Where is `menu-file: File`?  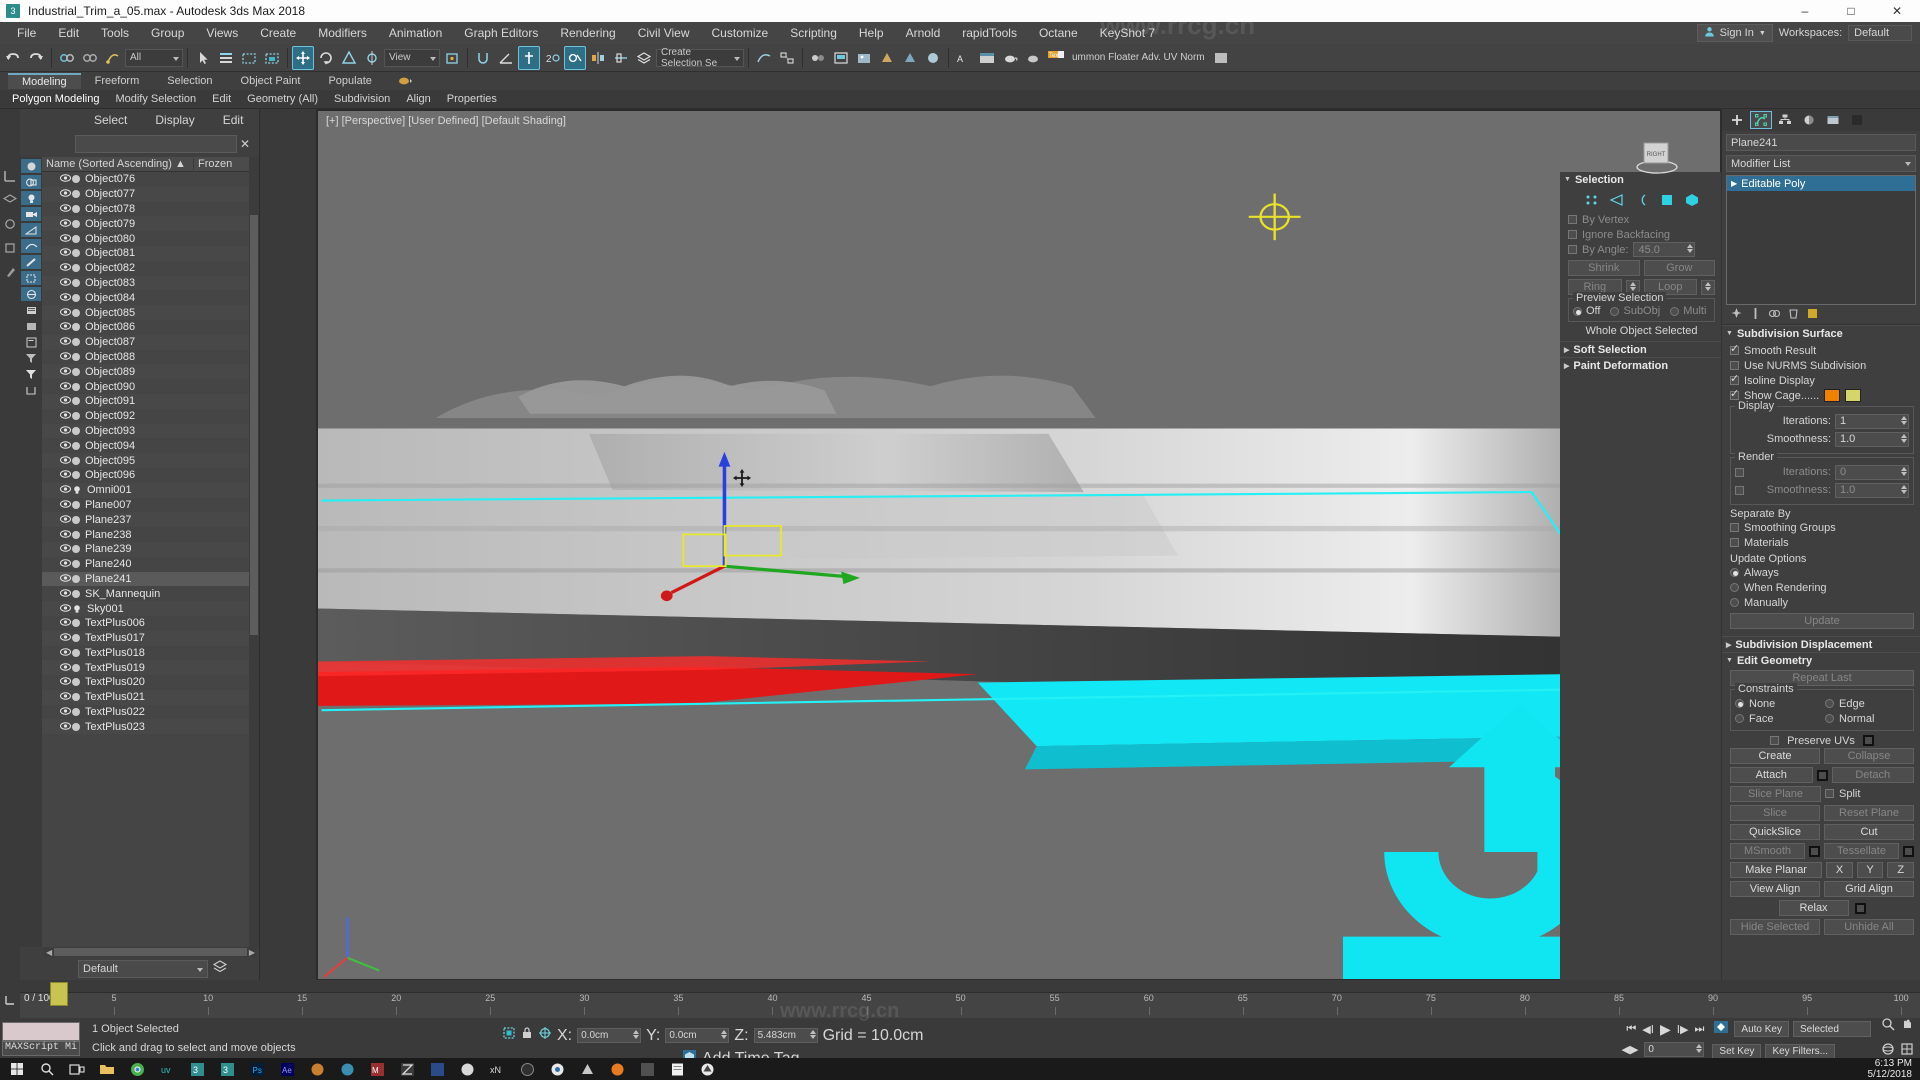 menu-file: File is located at coordinates (26, 33).